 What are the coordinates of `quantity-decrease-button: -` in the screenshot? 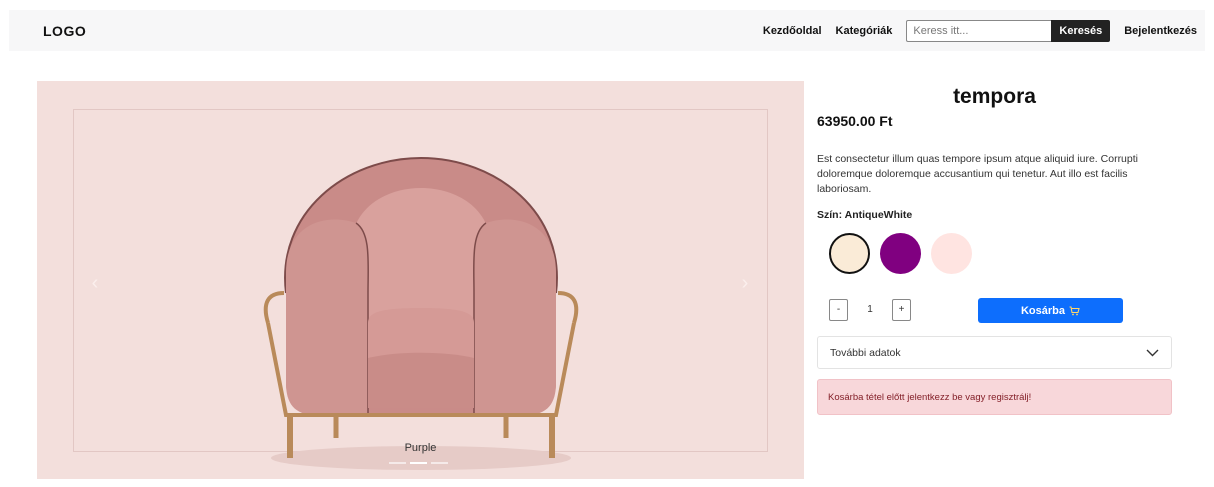 It's located at (838, 310).